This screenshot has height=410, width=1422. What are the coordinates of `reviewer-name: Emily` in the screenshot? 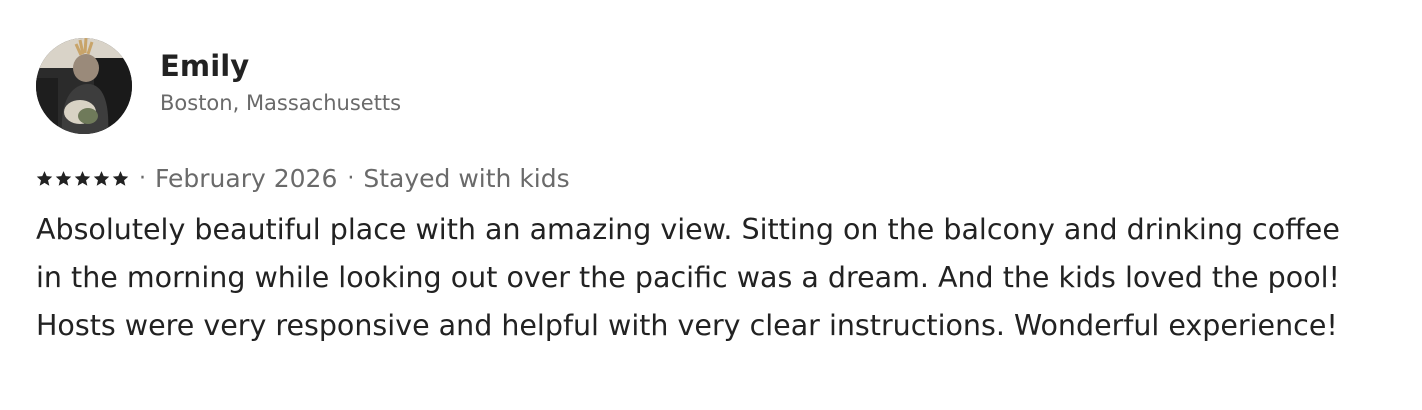 It's located at (280, 66).